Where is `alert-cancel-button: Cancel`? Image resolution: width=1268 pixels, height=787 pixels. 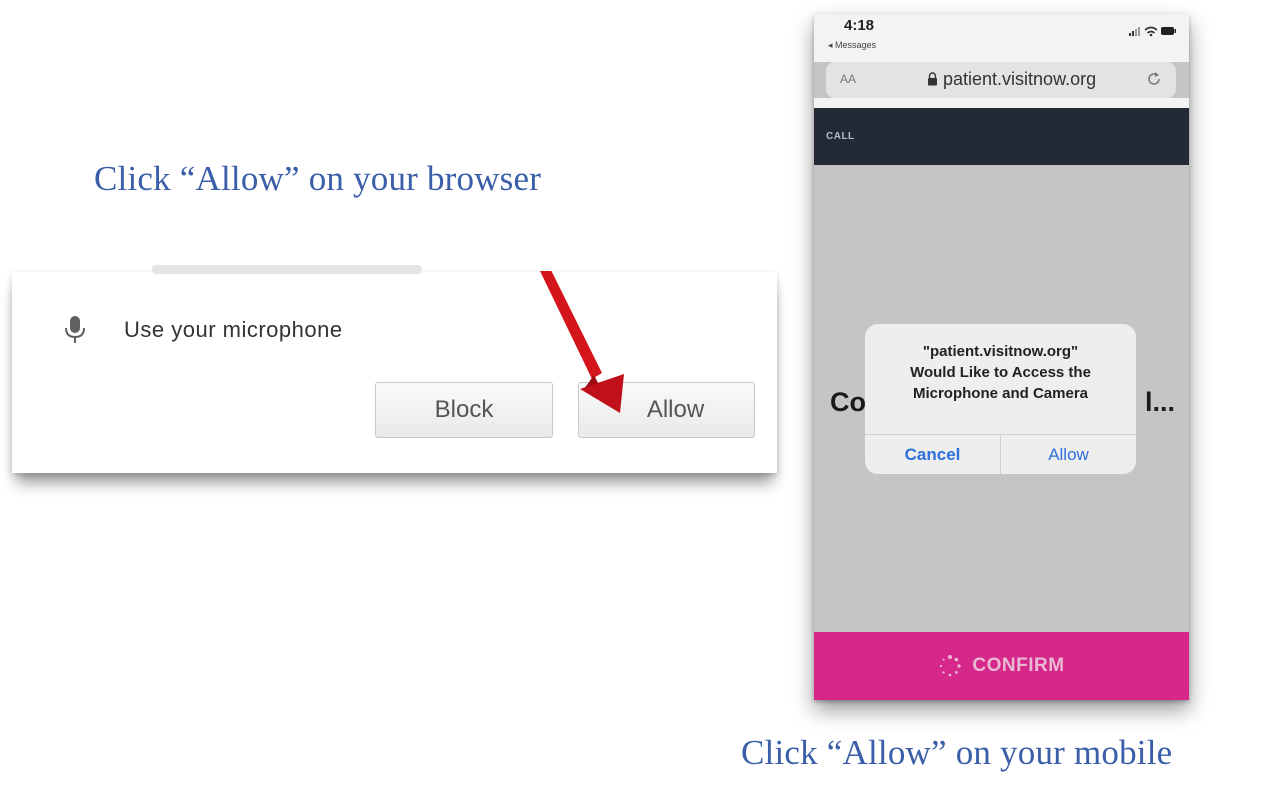
alert-cancel-button: Cancel is located at coordinates (933, 454).